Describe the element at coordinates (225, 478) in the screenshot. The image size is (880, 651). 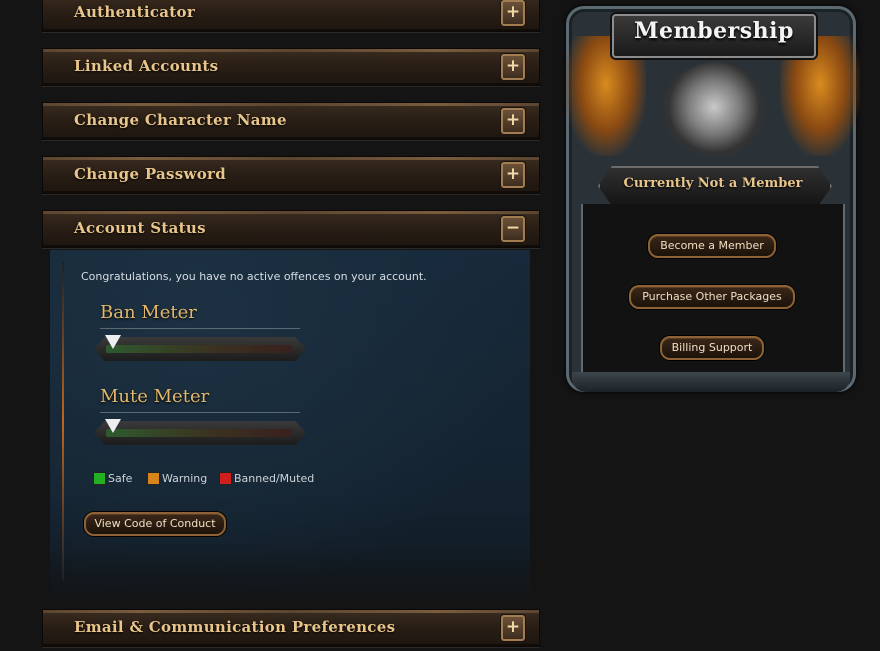
I see `banned-muted-swatch` at that location.